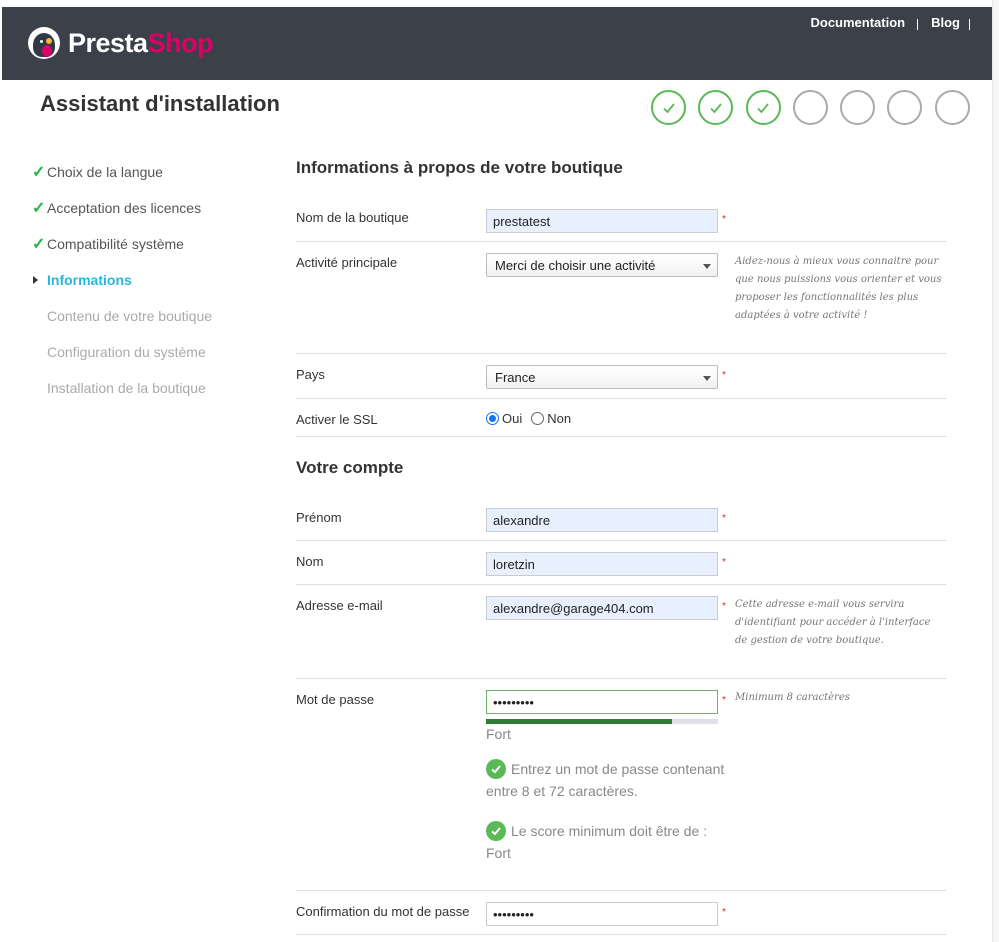  Describe the element at coordinates (160, 103) in the screenshot. I see `page-title: Assistant d'installation` at that location.